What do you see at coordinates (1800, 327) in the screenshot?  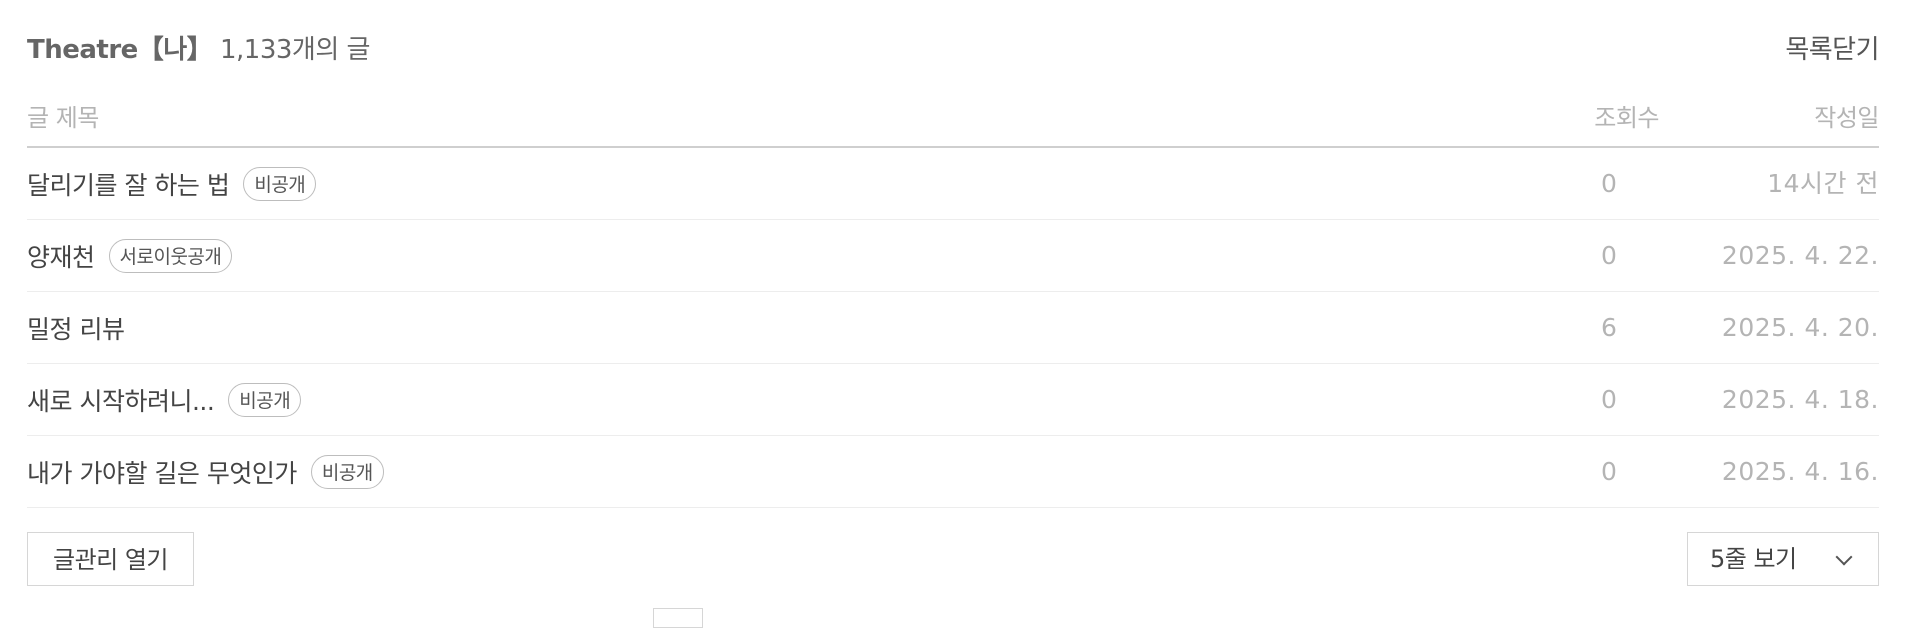 I see `post-date: 2025. 4. 20.` at bounding box center [1800, 327].